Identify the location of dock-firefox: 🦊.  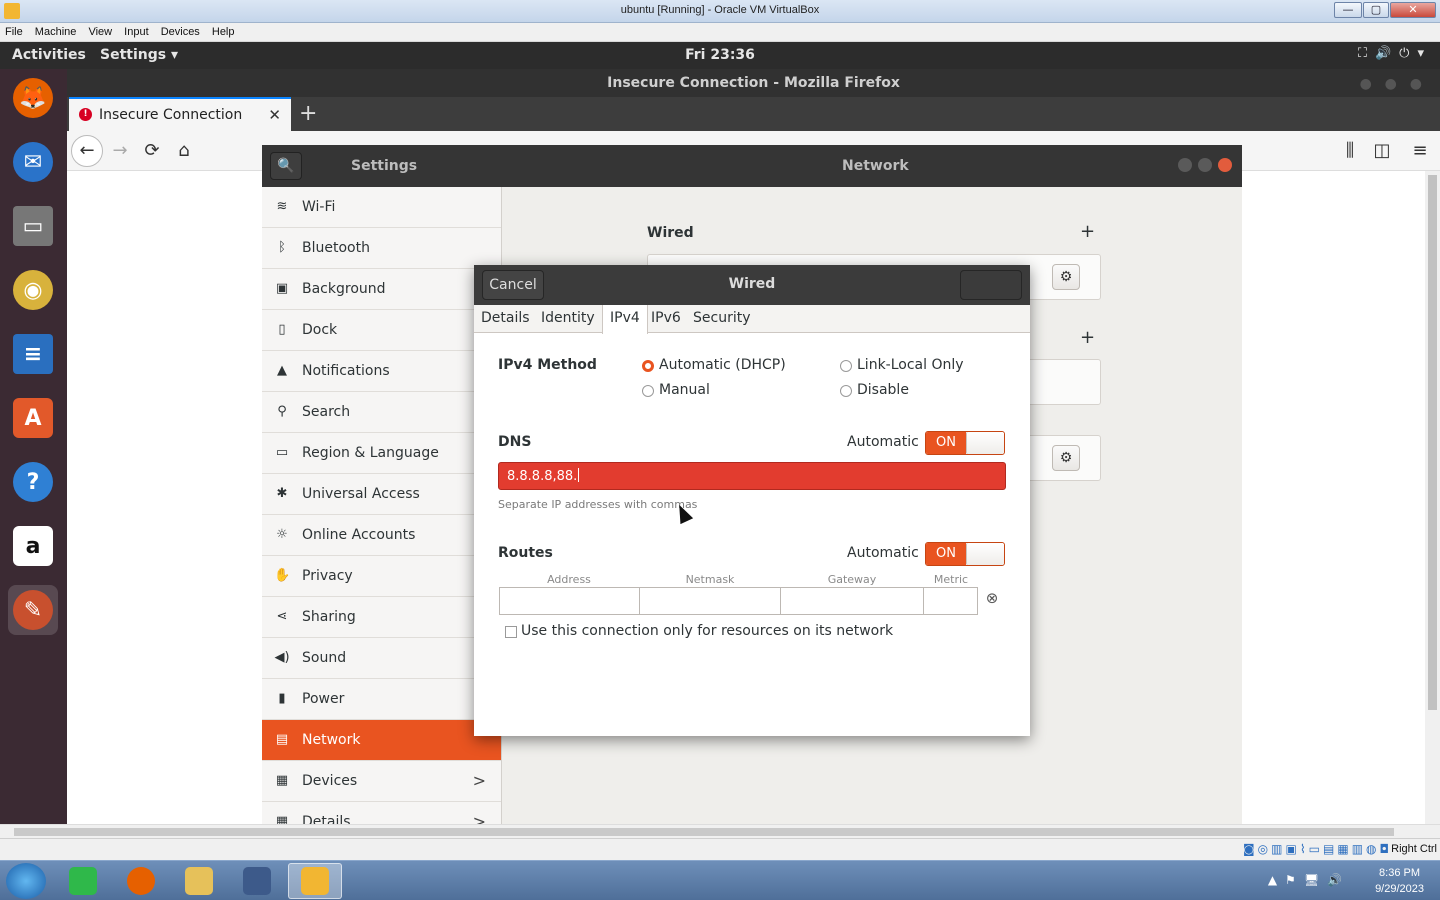
(33, 98).